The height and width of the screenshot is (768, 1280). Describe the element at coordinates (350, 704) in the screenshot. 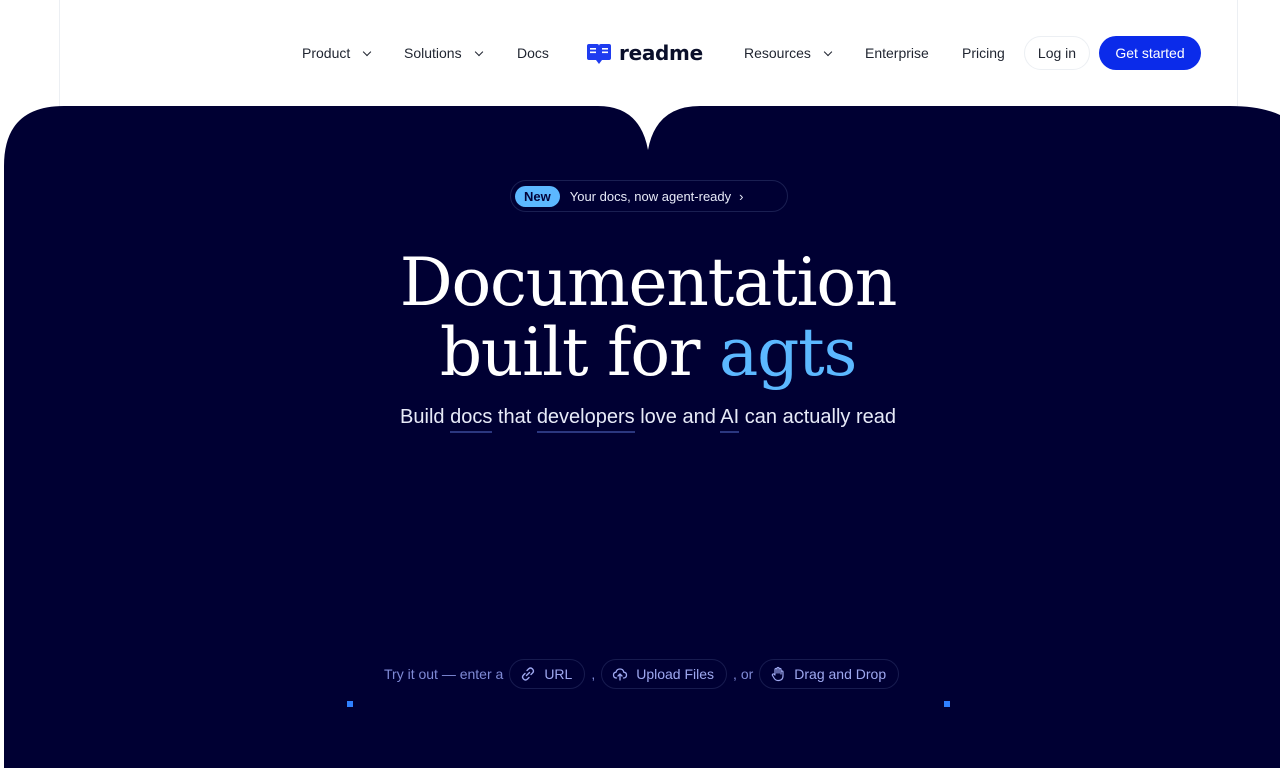

I see `corner-marker-left` at that location.